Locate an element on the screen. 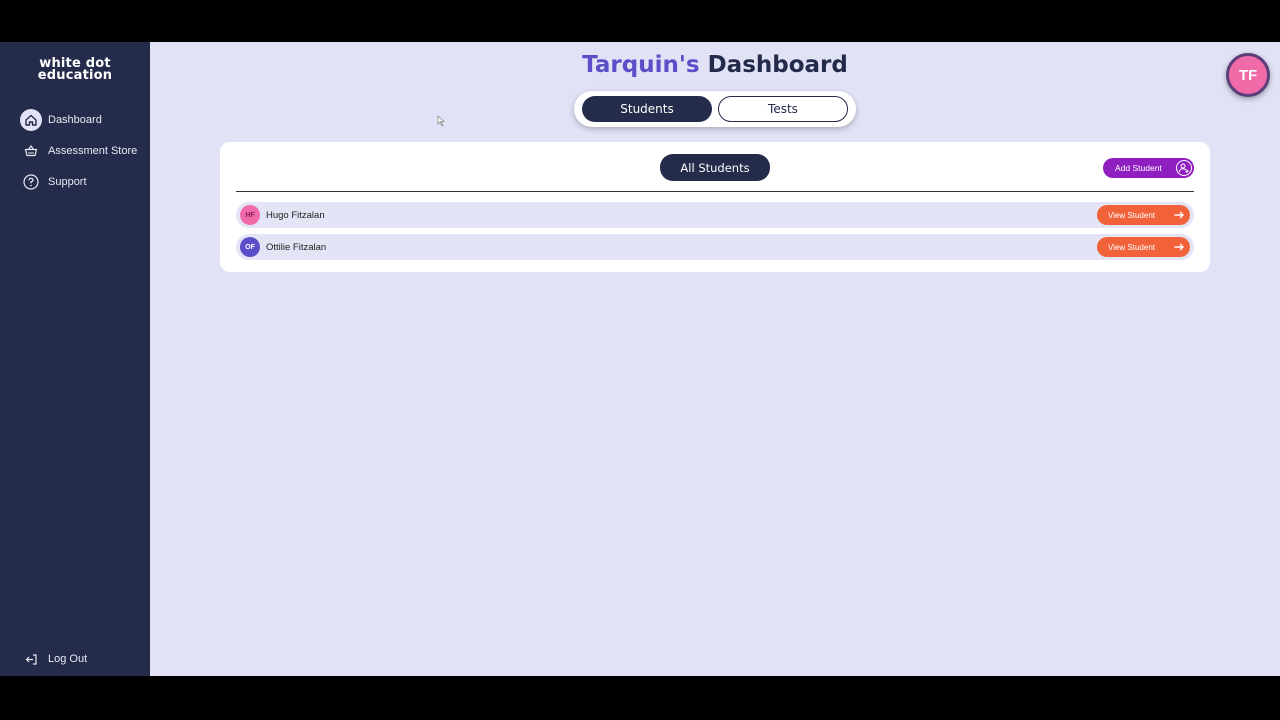 This screenshot has width=1280, height=720. logout-icon is located at coordinates (31, 659).